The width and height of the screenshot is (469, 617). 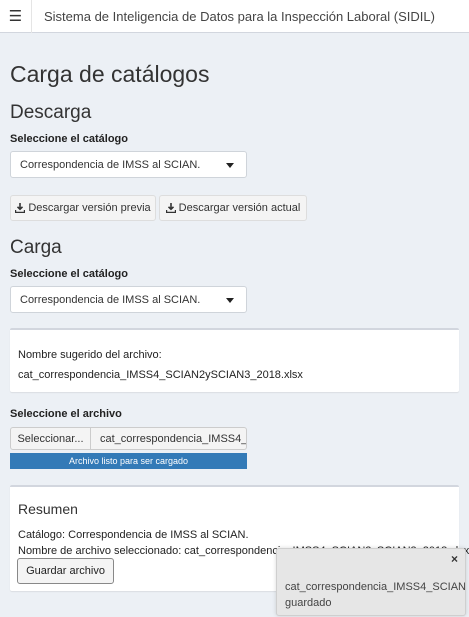 What do you see at coordinates (36, 247) in the screenshot?
I see `carga-heading: Carga` at bounding box center [36, 247].